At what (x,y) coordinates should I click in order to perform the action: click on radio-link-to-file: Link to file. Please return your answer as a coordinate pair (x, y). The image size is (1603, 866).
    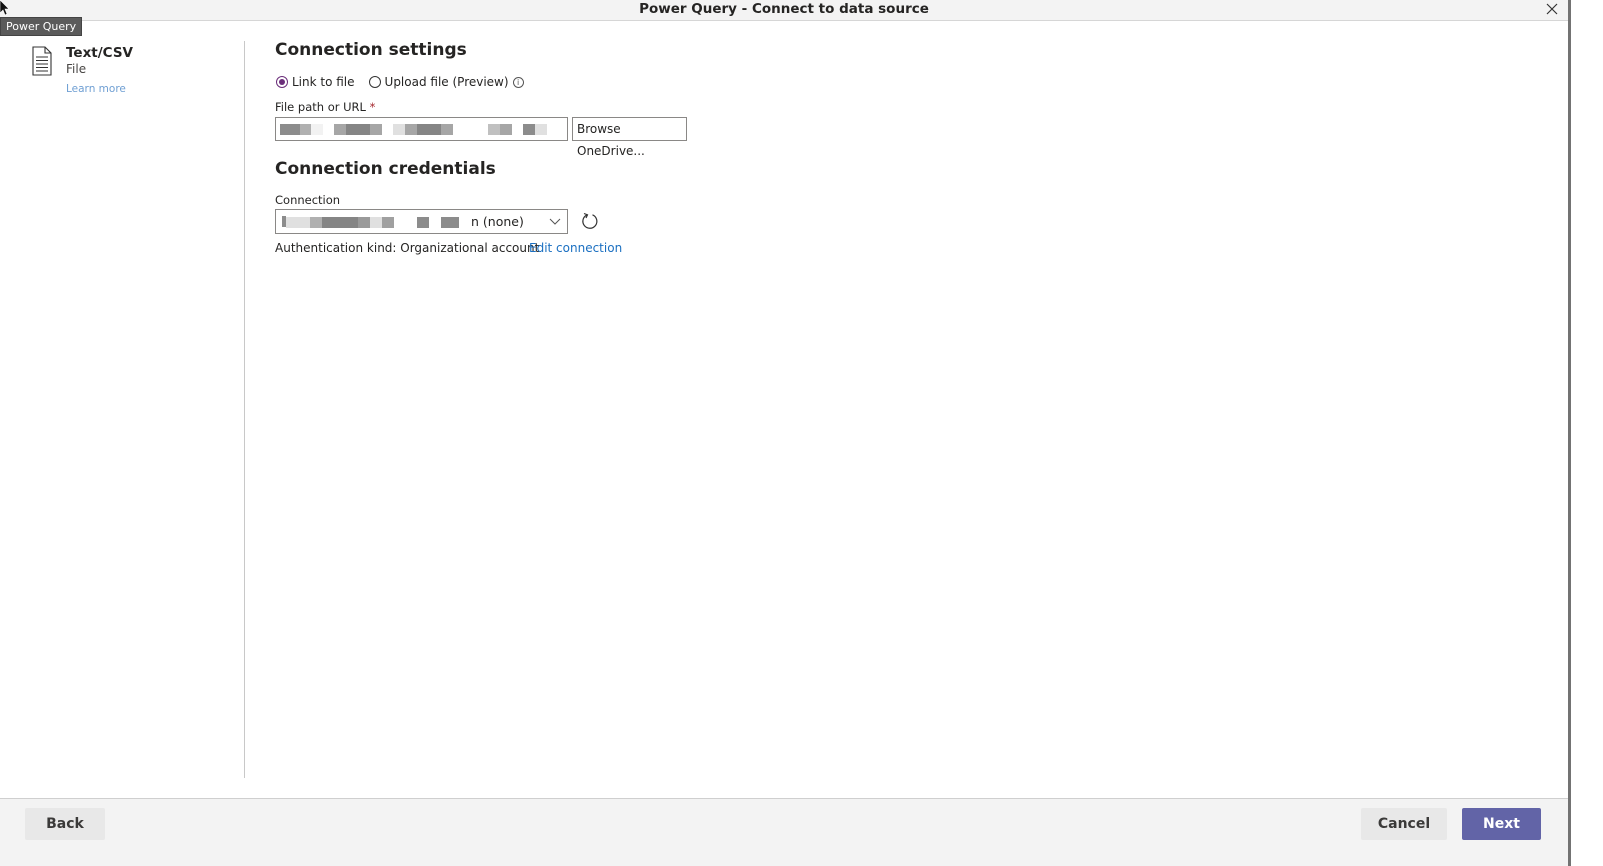
    Looking at the image, I should click on (315, 82).